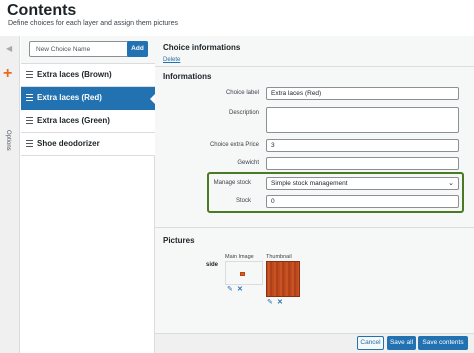  What do you see at coordinates (73, 120) in the screenshot?
I see `list-item-label: Extra laces (Green)` at bounding box center [73, 120].